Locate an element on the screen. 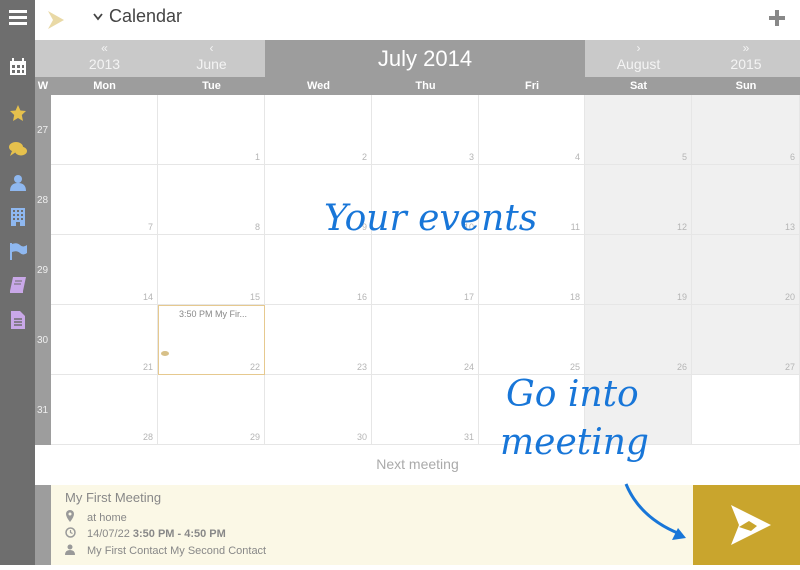 This screenshot has width=800, height=570. chat-icon is located at coordinates (17, 149).